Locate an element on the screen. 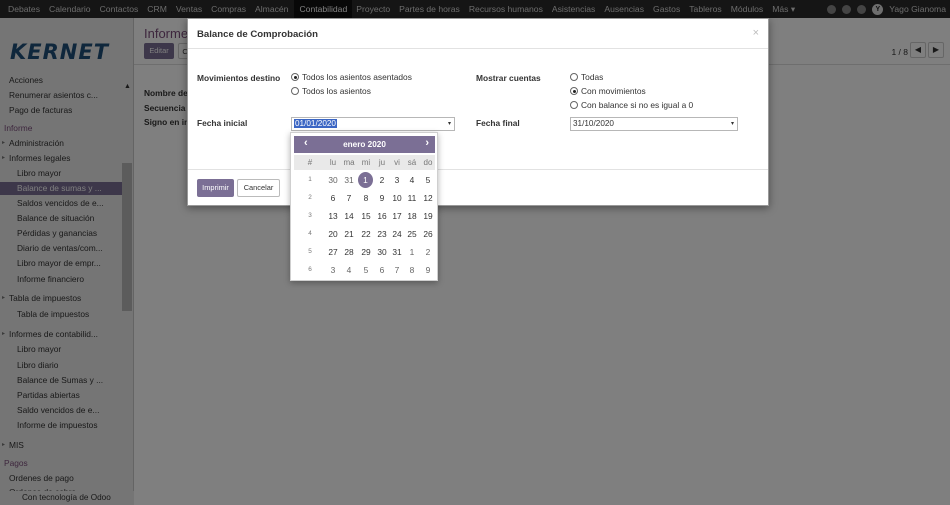  radio-with-movements: Con movimientos is located at coordinates (608, 91).